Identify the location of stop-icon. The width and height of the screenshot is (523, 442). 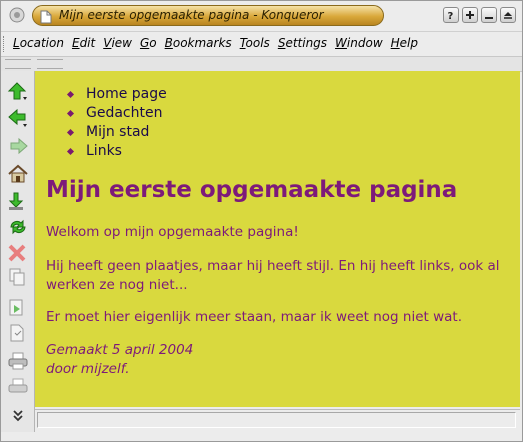
(18, 253).